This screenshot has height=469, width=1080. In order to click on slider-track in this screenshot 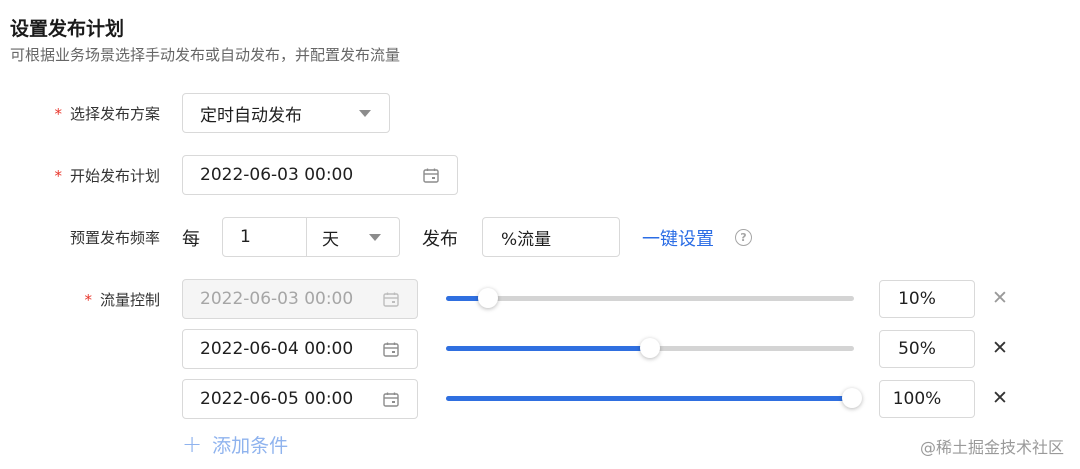, I will do `click(650, 298)`.